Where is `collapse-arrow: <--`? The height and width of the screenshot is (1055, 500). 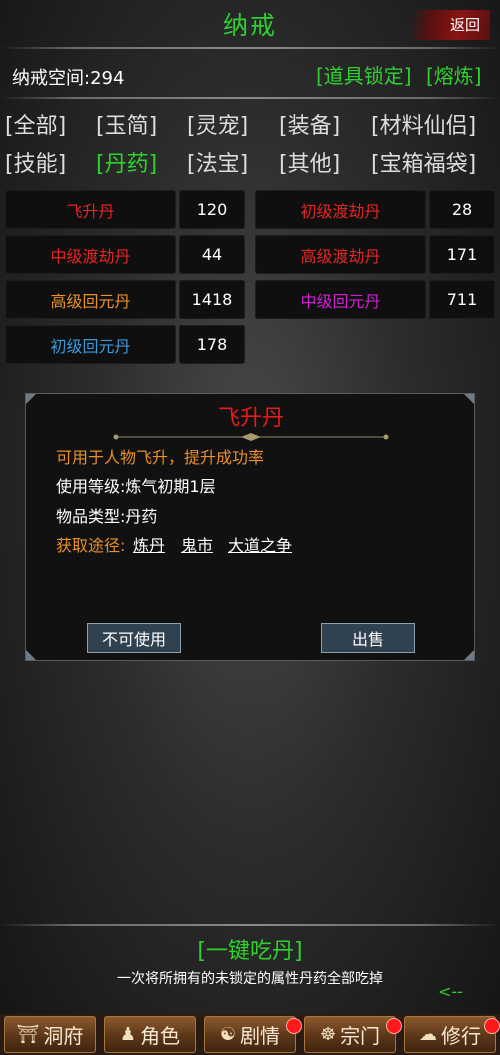
collapse-arrow: <-- is located at coordinates (450, 991).